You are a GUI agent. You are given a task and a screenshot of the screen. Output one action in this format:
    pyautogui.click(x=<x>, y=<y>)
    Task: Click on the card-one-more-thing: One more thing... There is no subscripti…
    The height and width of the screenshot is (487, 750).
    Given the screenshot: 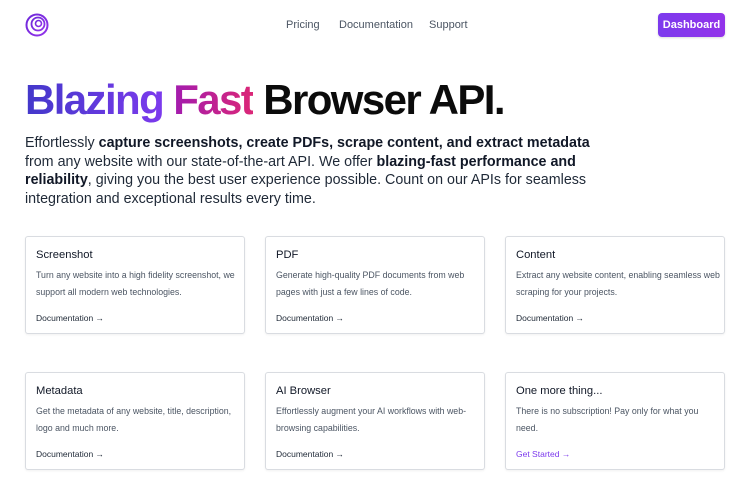 What is the action you would take?
    pyautogui.click(x=615, y=421)
    